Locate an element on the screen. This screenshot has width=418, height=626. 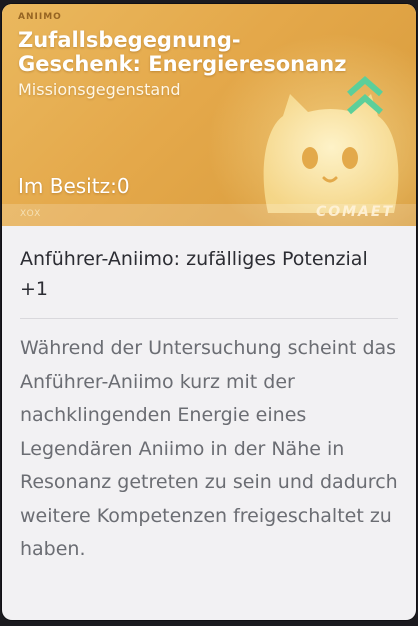
owned-count-row: Im Besitz:0 is located at coordinates (74, 186).